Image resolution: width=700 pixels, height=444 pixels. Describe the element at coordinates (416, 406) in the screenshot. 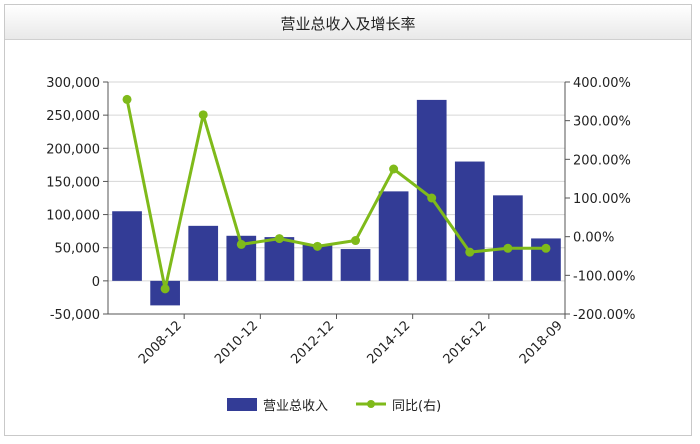

I see `legend-line-label: 同比(右)` at that location.